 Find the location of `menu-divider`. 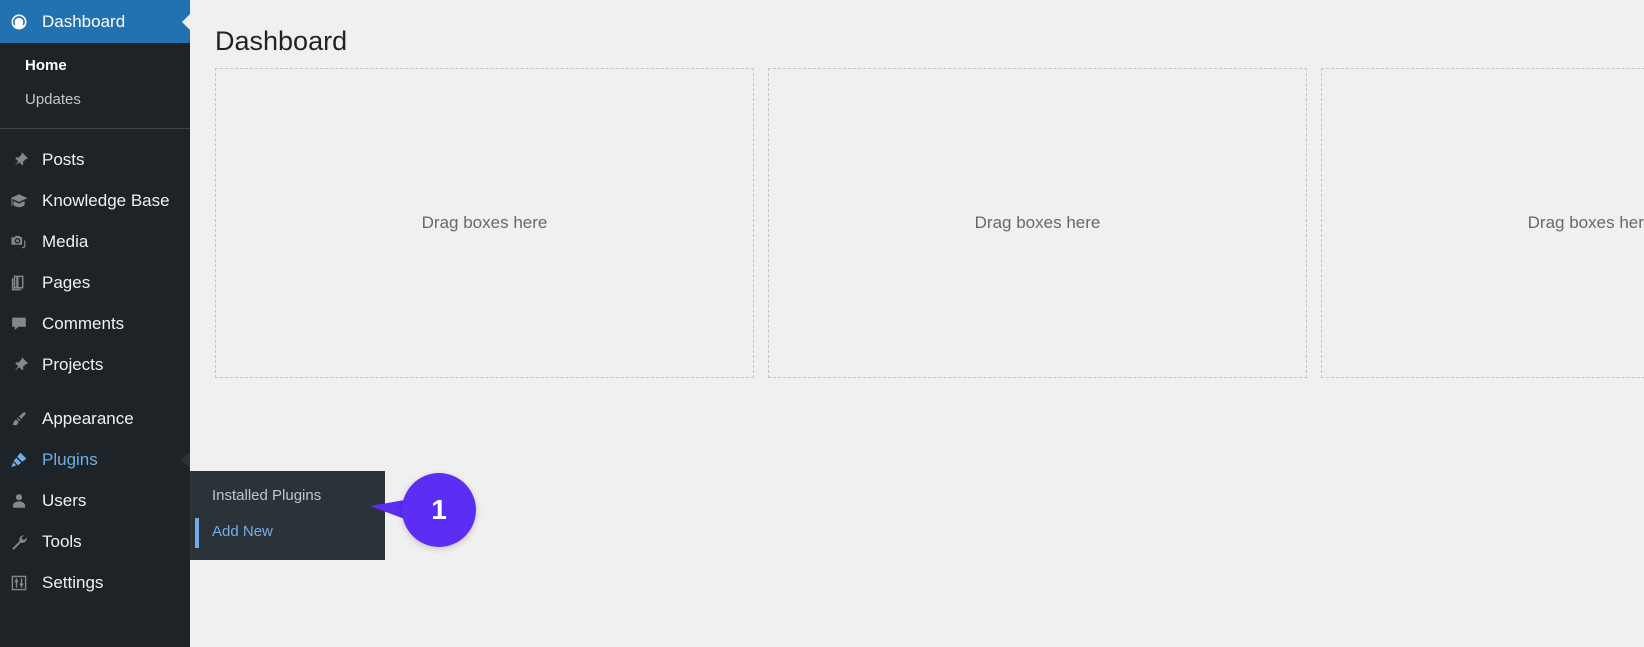

menu-divider is located at coordinates (95, 128).